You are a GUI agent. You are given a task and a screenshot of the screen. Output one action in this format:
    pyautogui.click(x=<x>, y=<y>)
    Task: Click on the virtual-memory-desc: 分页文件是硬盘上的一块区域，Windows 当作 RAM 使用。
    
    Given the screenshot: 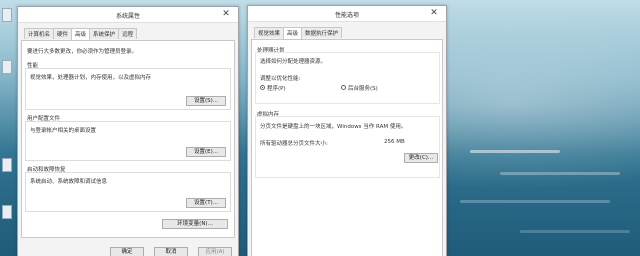 What is the action you would take?
    pyautogui.click(x=333, y=127)
    